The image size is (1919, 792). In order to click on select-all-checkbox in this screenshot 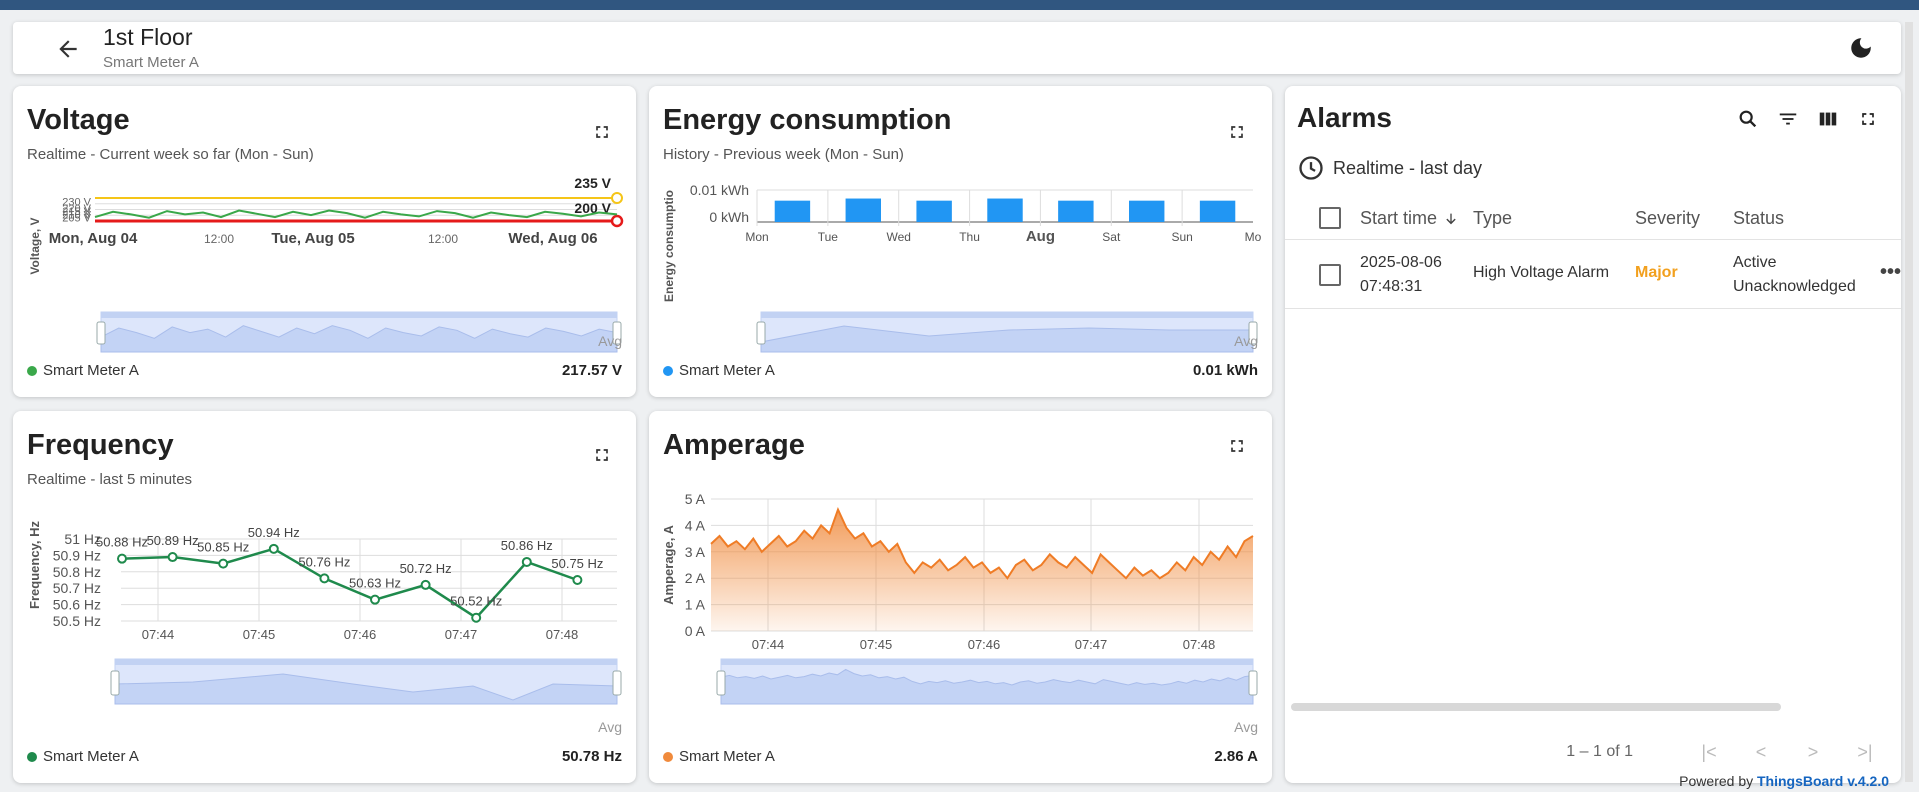, I will do `click(1330, 218)`.